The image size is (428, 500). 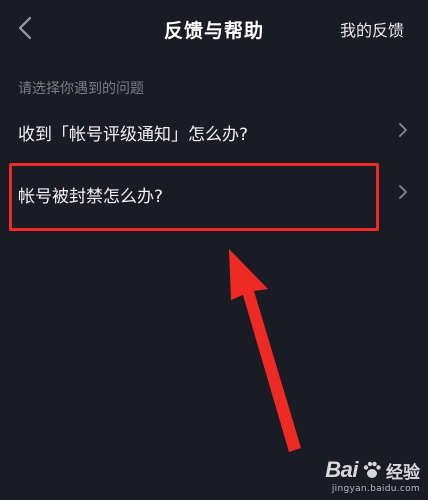 What do you see at coordinates (403, 472) in the screenshot?
I see `watermark-suffix: 经验` at bounding box center [403, 472].